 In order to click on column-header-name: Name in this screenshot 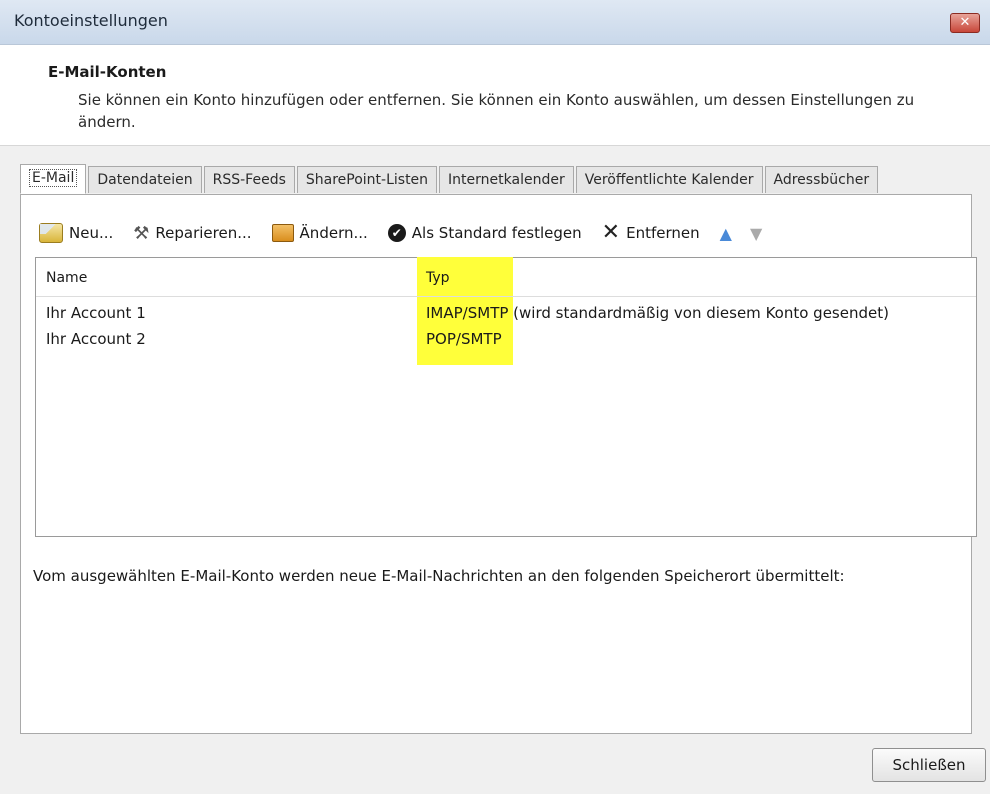, I will do `click(66, 278)`.